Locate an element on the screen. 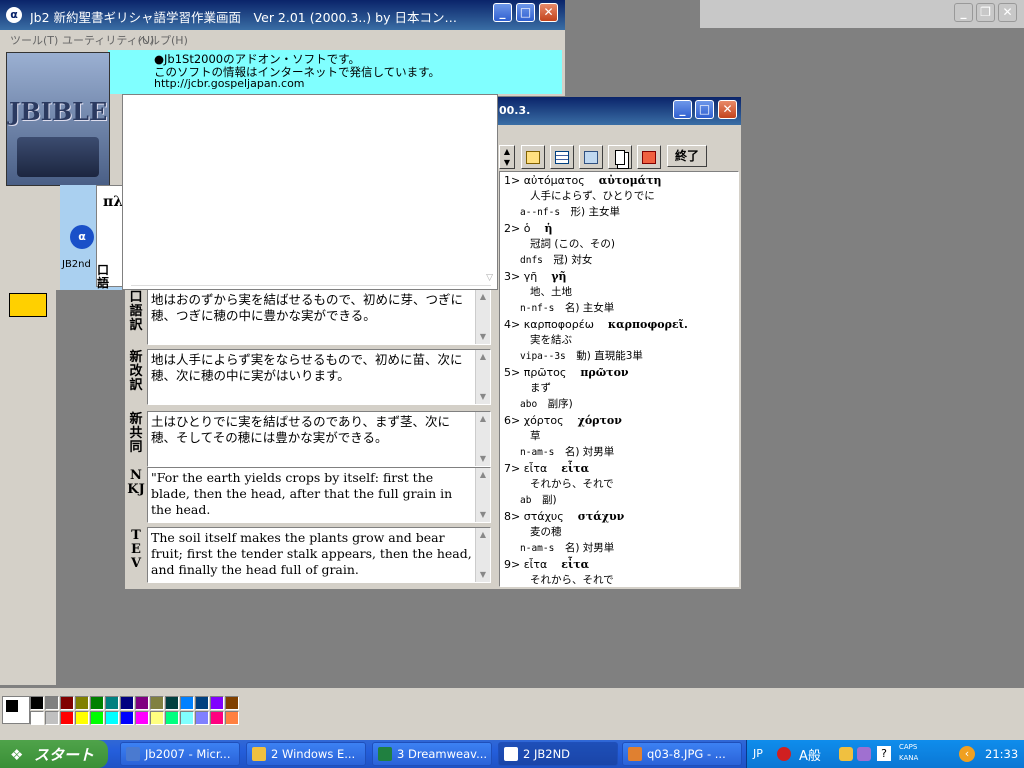  copy-icon is located at coordinates (620, 157).